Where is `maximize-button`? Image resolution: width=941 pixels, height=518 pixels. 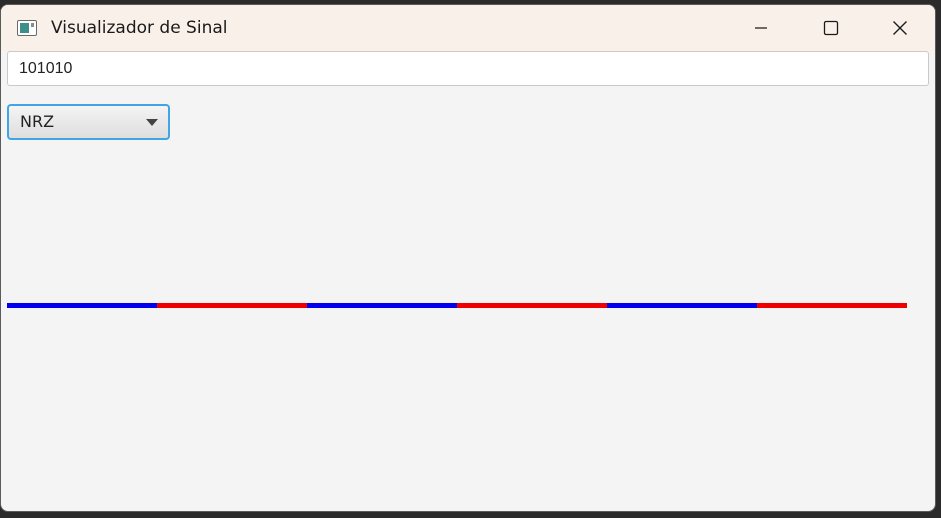 maximize-button is located at coordinates (831, 28).